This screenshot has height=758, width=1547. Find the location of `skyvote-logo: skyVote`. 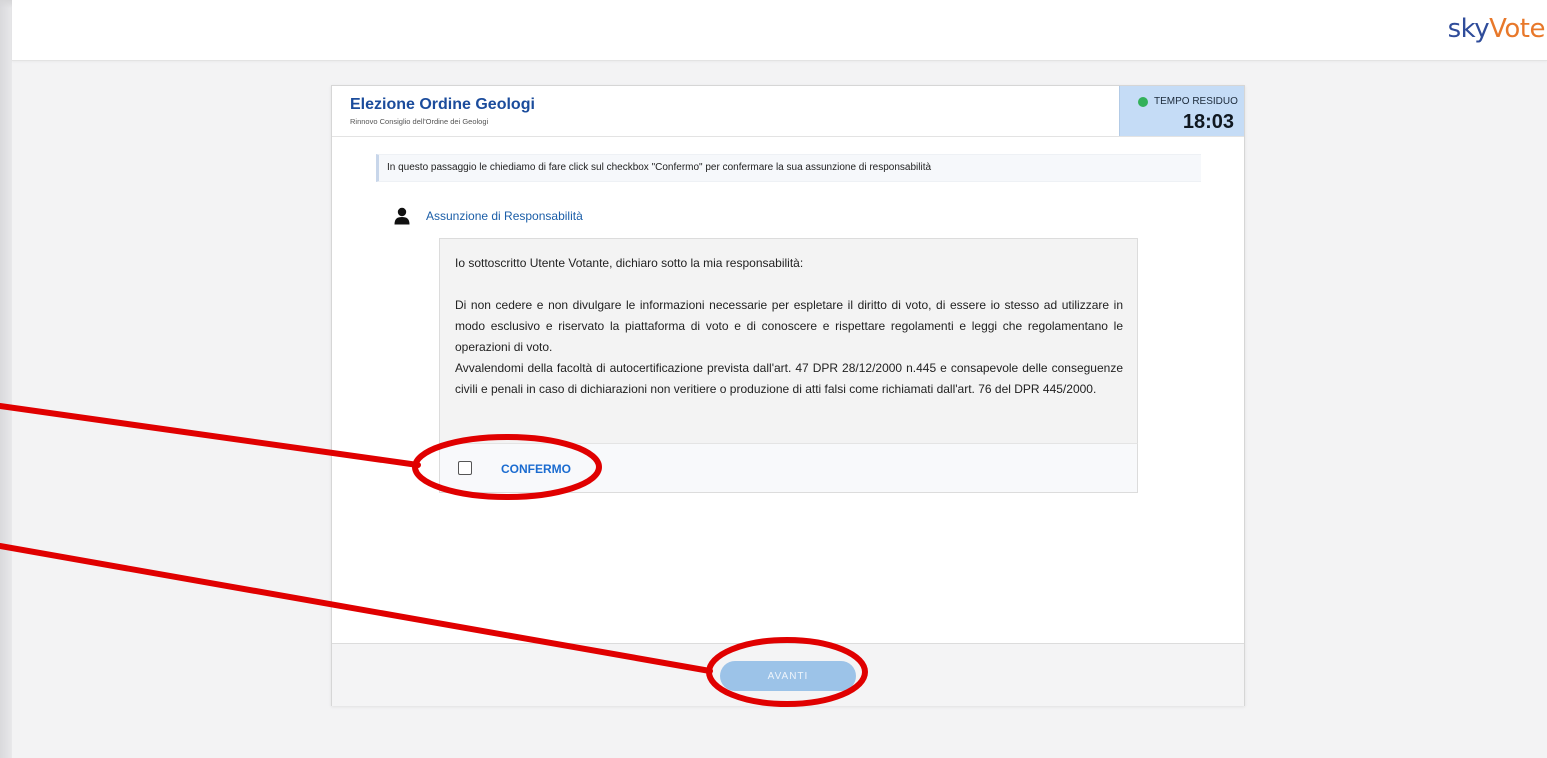

skyvote-logo: skyVote is located at coordinates (1496, 29).